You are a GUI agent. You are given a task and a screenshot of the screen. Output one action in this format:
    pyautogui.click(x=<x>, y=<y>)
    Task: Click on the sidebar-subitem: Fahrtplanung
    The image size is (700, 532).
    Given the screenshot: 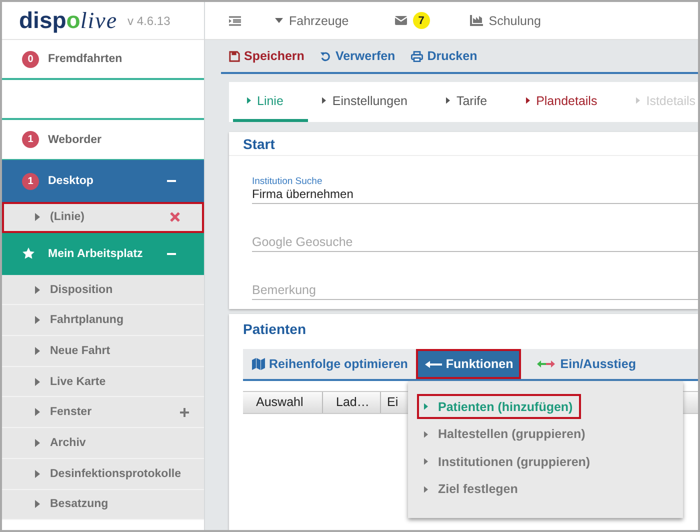 What is the action you would take?
    pyautogui.click(x=103, y=320)
    